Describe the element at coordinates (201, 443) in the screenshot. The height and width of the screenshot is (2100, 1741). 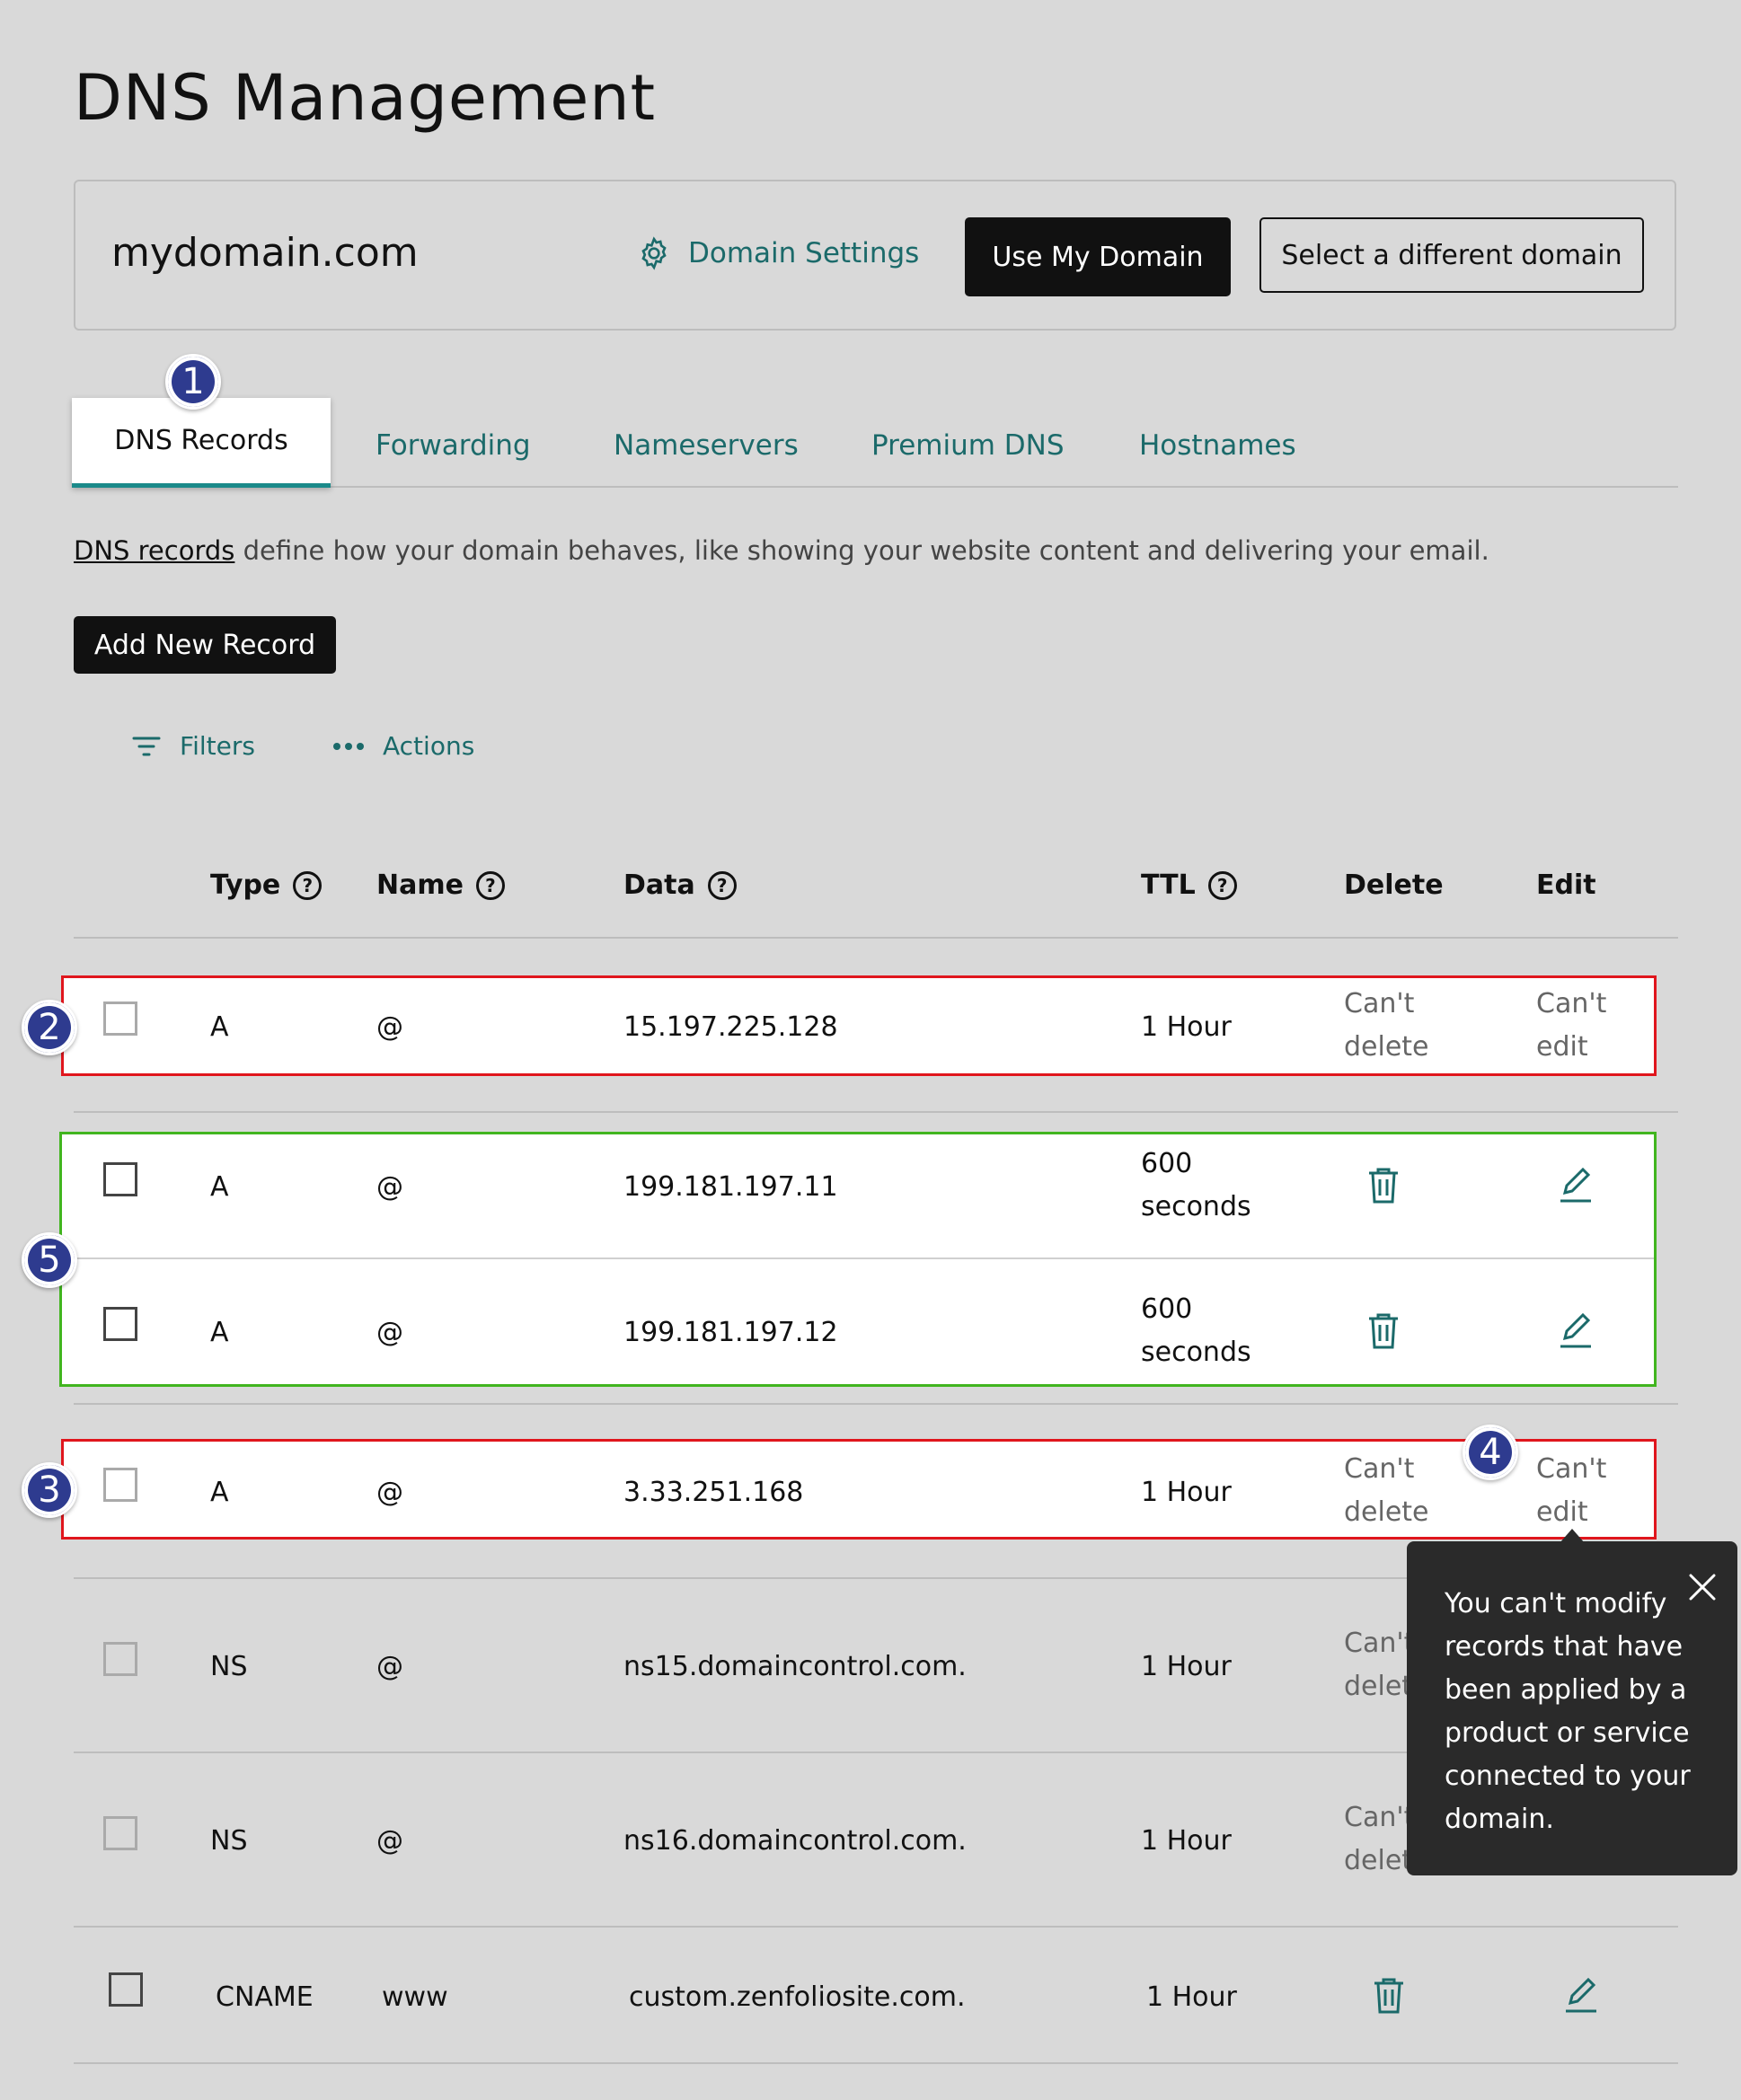
I see `tab-dns-records: DNS Records` at that location.